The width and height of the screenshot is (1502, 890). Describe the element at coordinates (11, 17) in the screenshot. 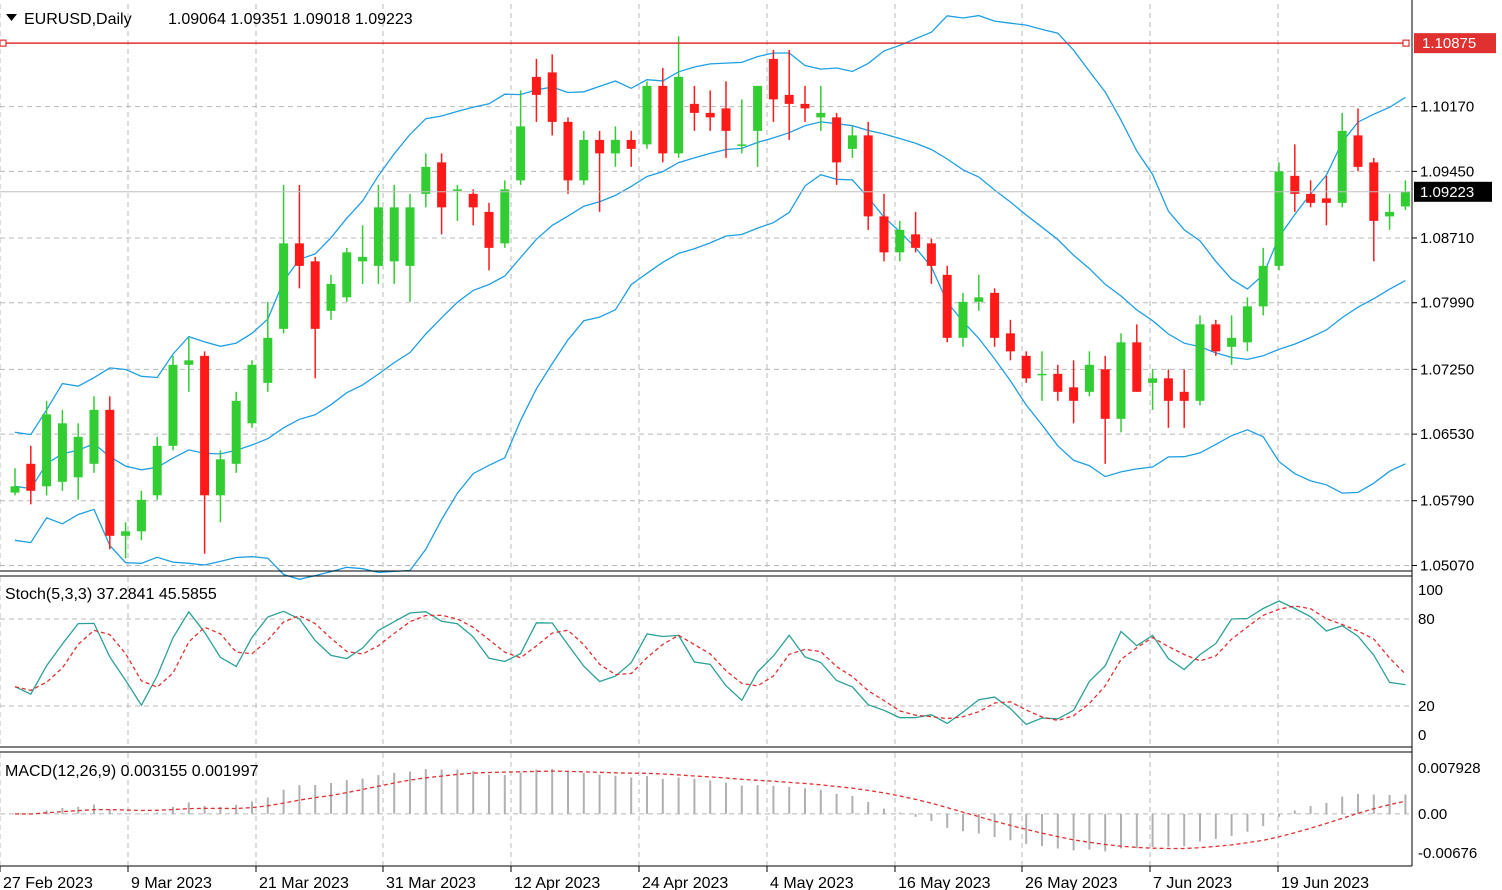

I see `triangle-down-icon` at that location.